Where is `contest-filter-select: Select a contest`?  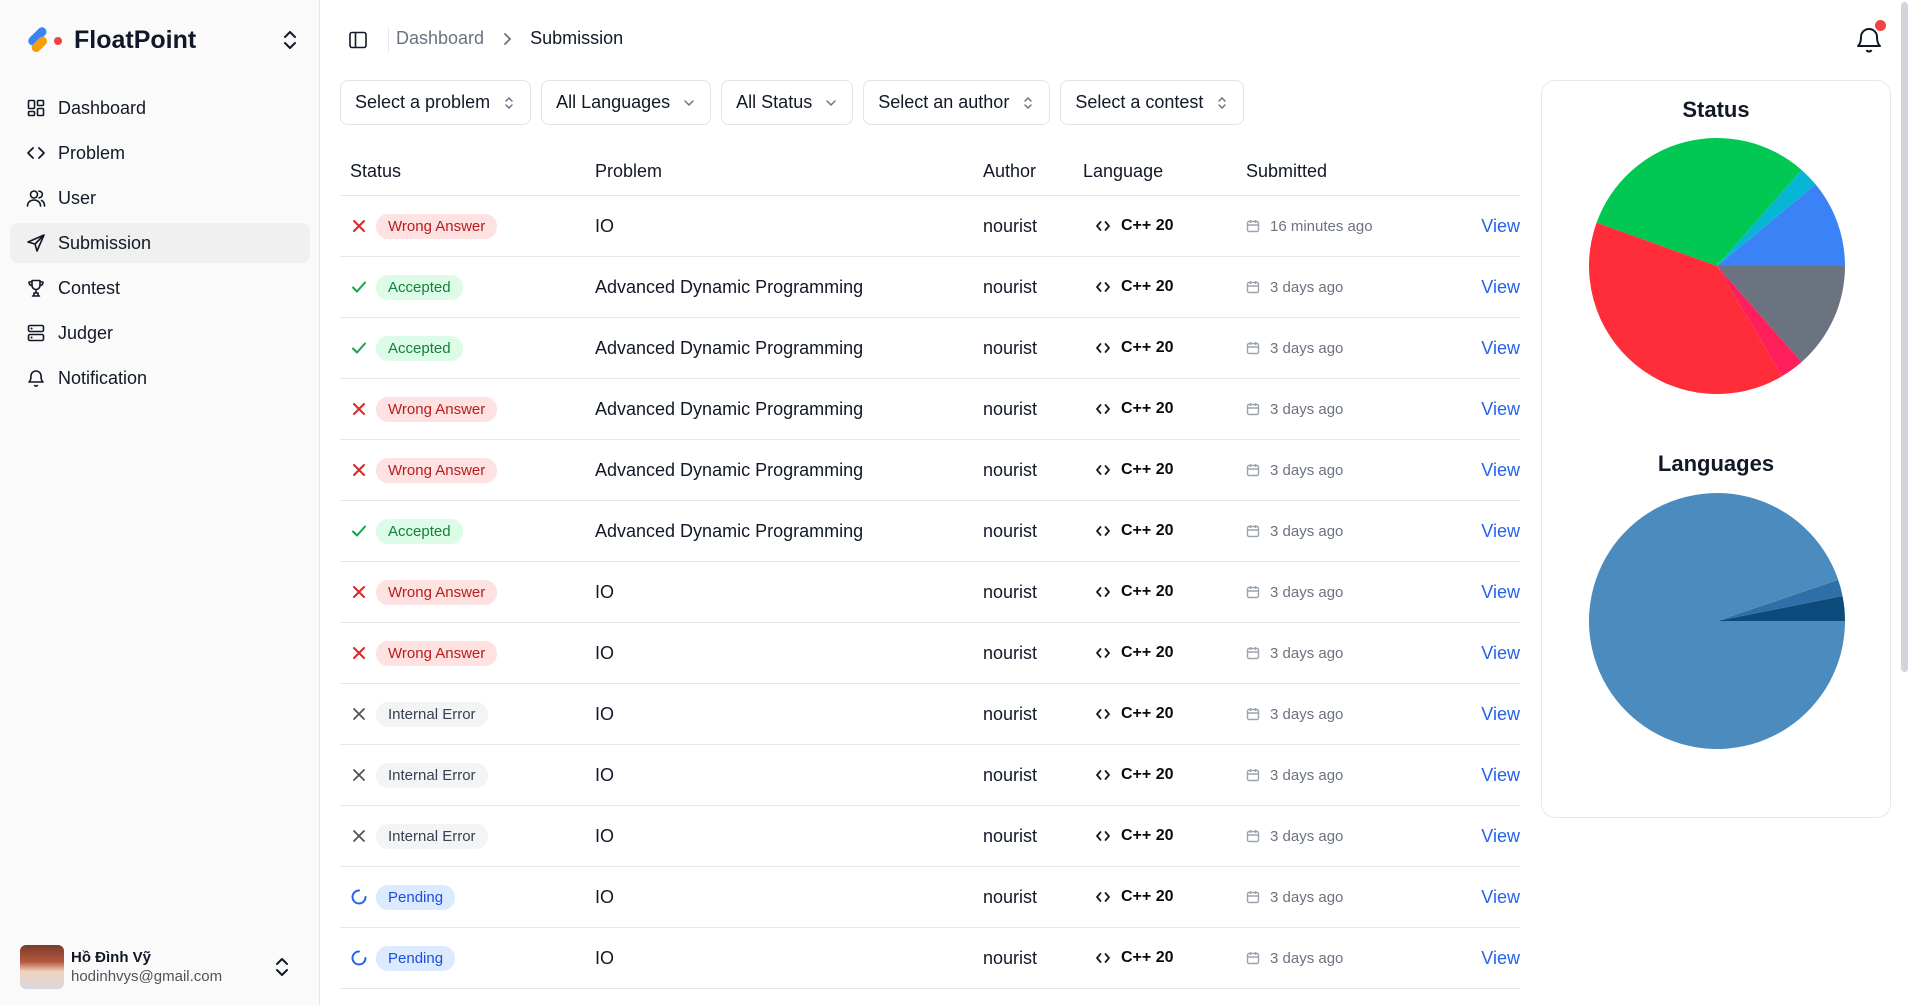 contest-filter-select: Select a contest is located at coordinates (1152, 102).